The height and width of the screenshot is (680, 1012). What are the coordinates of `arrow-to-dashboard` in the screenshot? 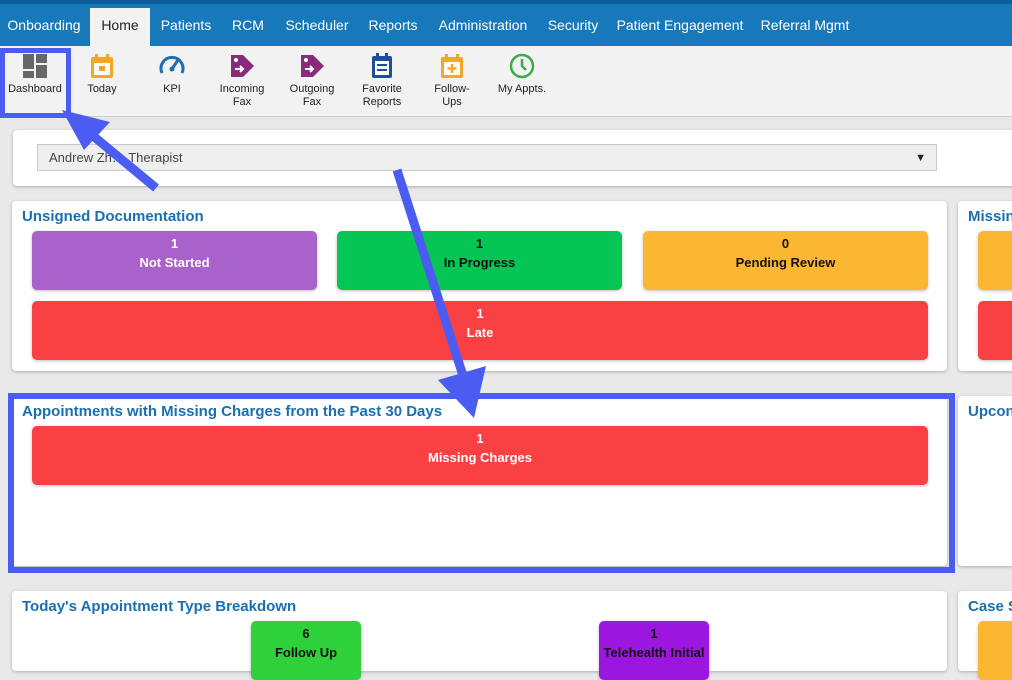 It's located at (110, 151).